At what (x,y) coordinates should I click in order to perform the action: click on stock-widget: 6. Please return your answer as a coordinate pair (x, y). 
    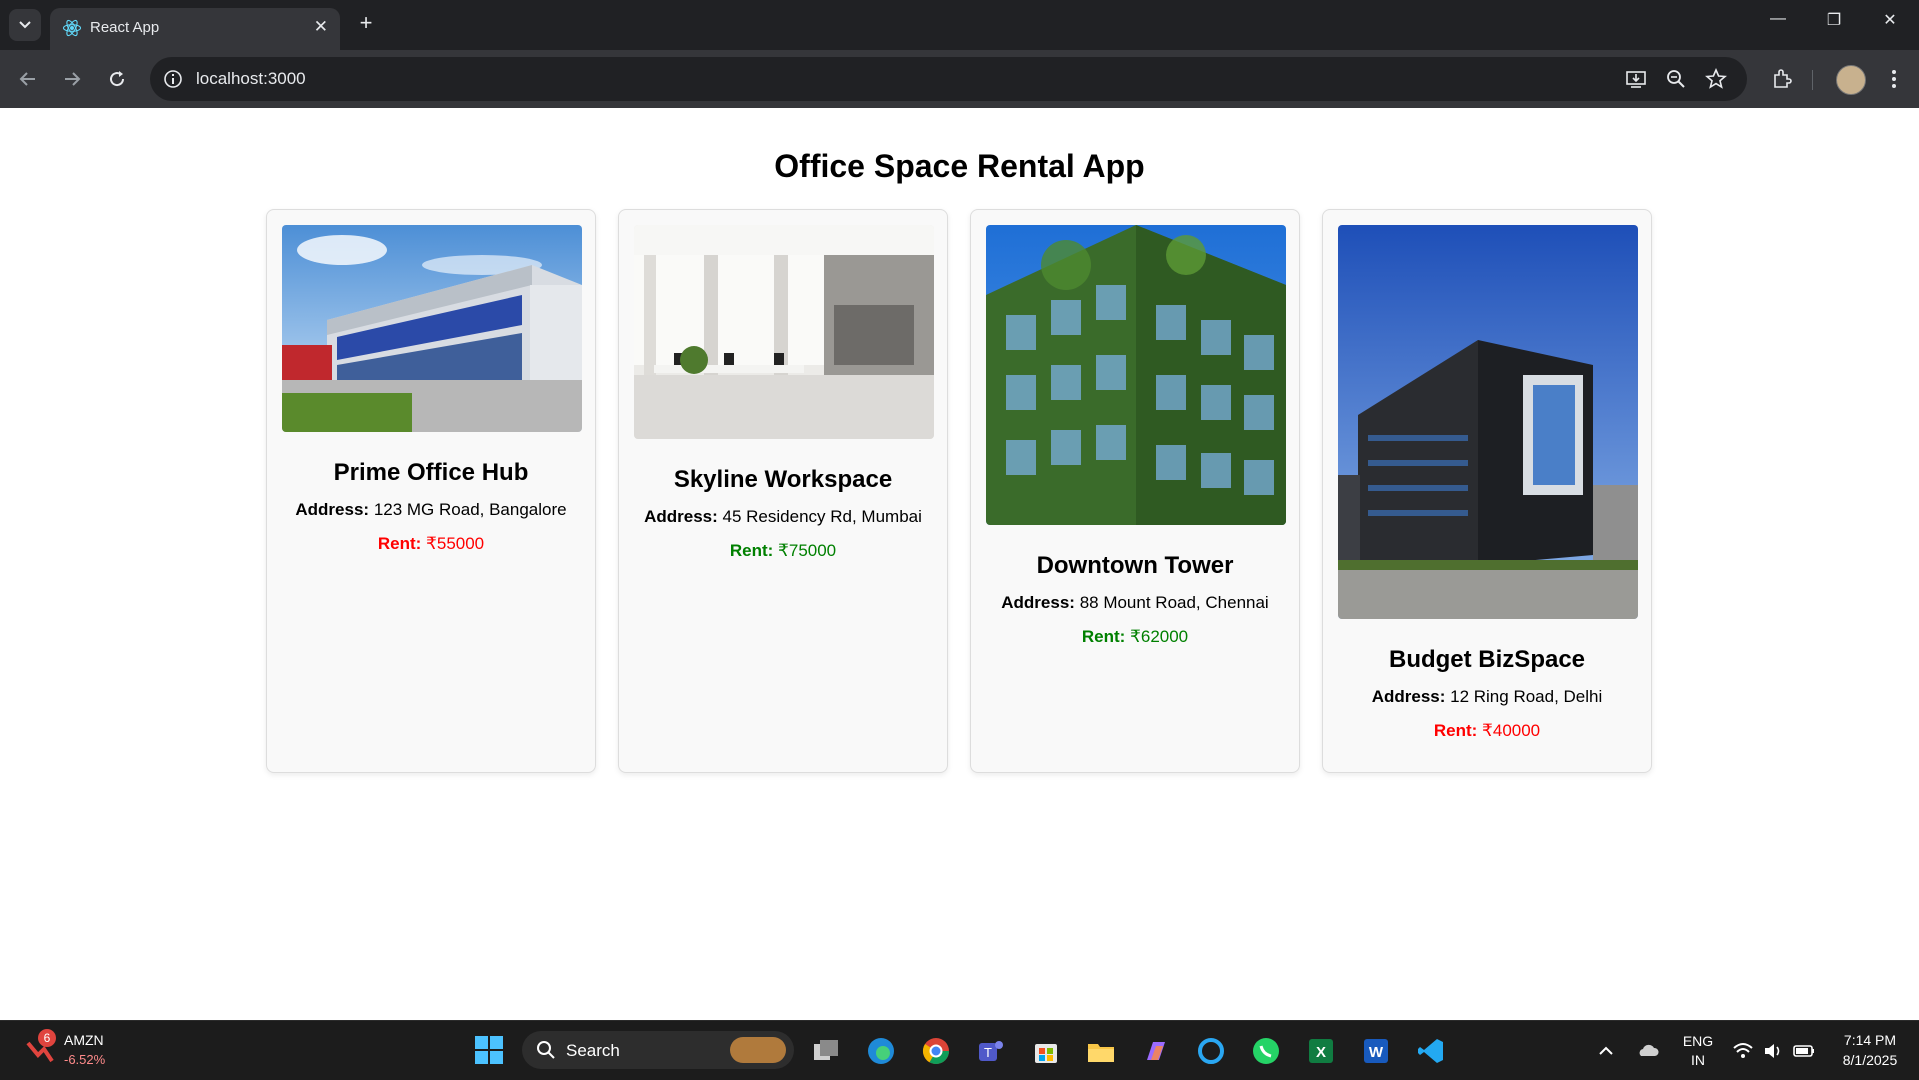
    Looking at the image, I should click on (40, 1048).